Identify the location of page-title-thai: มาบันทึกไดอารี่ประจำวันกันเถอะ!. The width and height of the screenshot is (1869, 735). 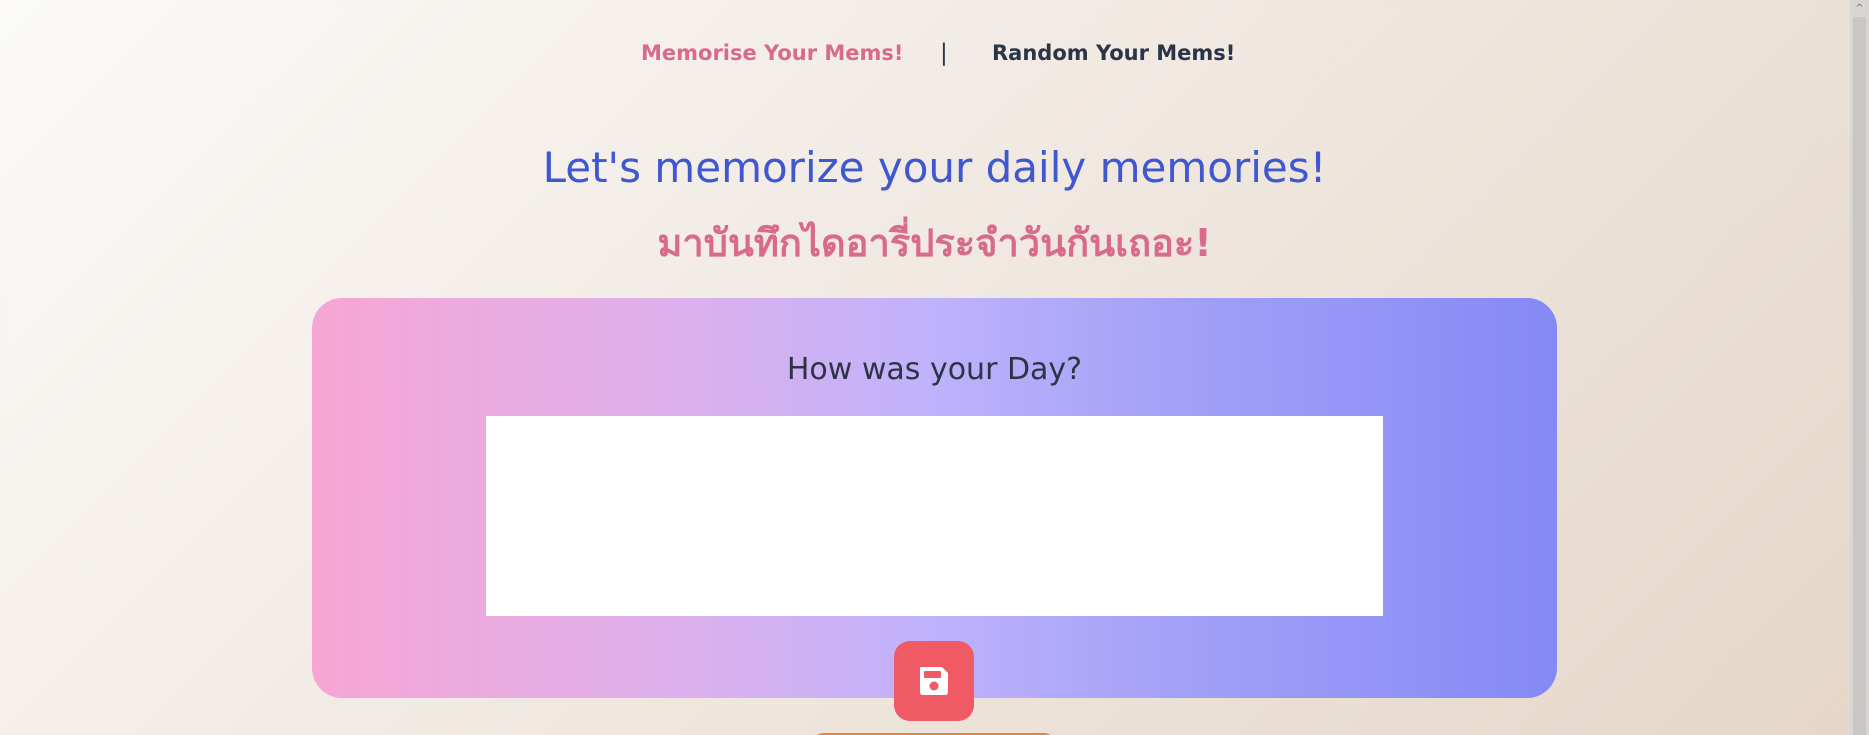
(934, 243).